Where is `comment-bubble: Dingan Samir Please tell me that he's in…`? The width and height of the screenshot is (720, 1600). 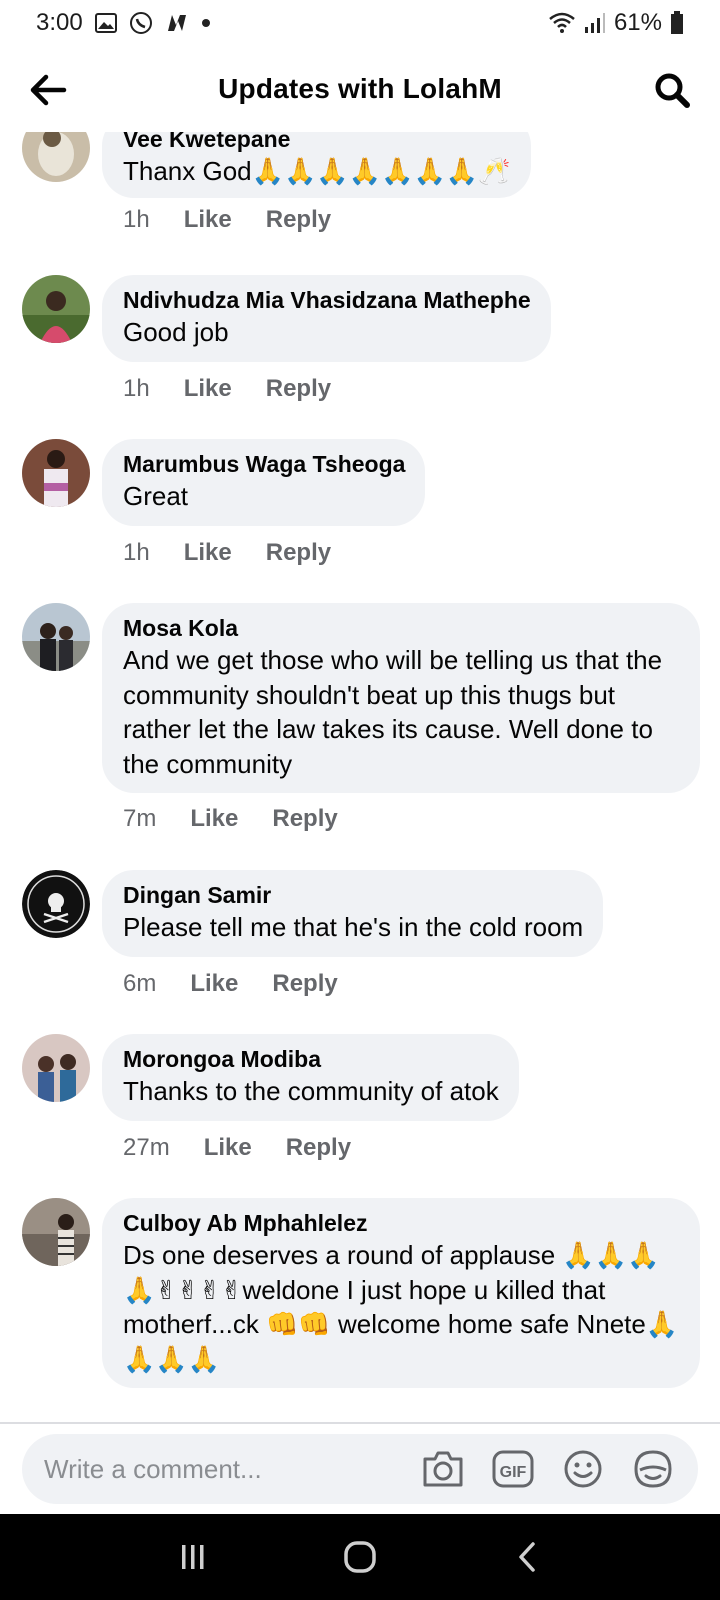
comment-bubble: Dingan Samir Please tell me that he's in… is located at coordinates (353, 913).